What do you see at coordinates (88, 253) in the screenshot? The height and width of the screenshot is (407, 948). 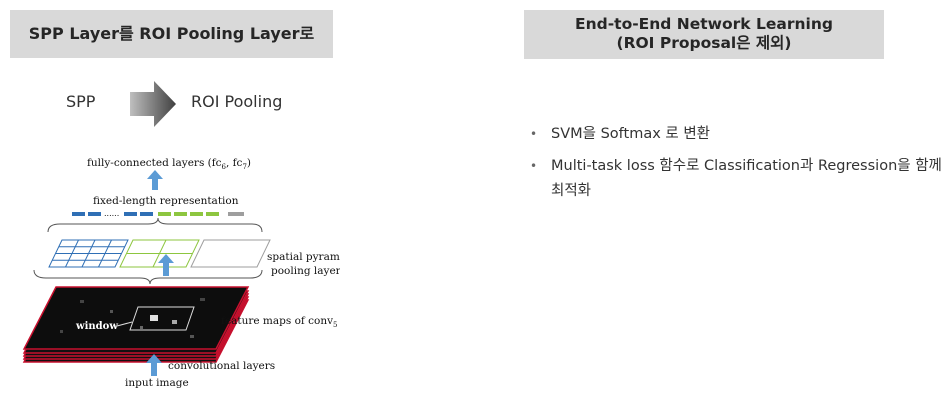 I see `pyramid-grid-4x4` at bounding box center [88, 253].